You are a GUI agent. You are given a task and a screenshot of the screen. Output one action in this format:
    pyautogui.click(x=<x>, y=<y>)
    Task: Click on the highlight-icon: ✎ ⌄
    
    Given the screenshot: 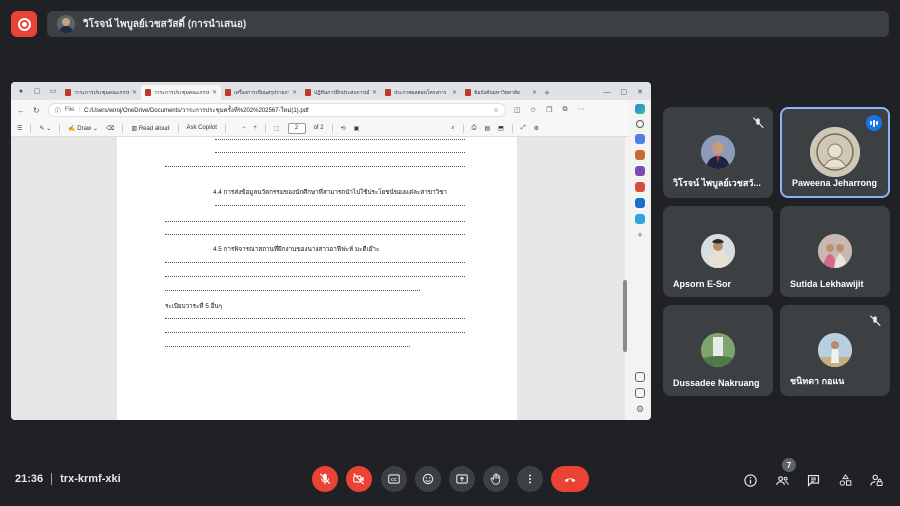 What is the action you would take?
    pyautogui.click(x=45, y=128)
    